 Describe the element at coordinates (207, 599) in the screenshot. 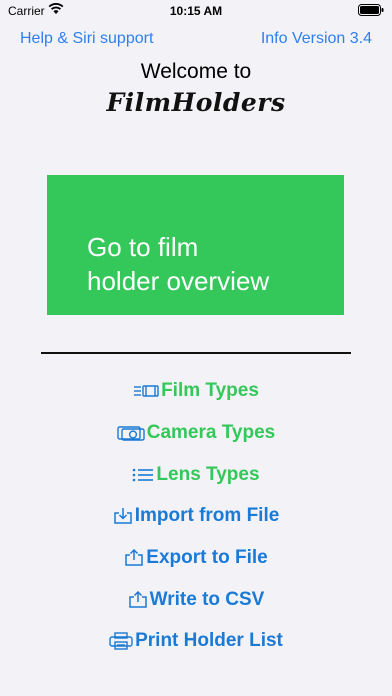

I see `csv-label: Write to CSV` at that location.